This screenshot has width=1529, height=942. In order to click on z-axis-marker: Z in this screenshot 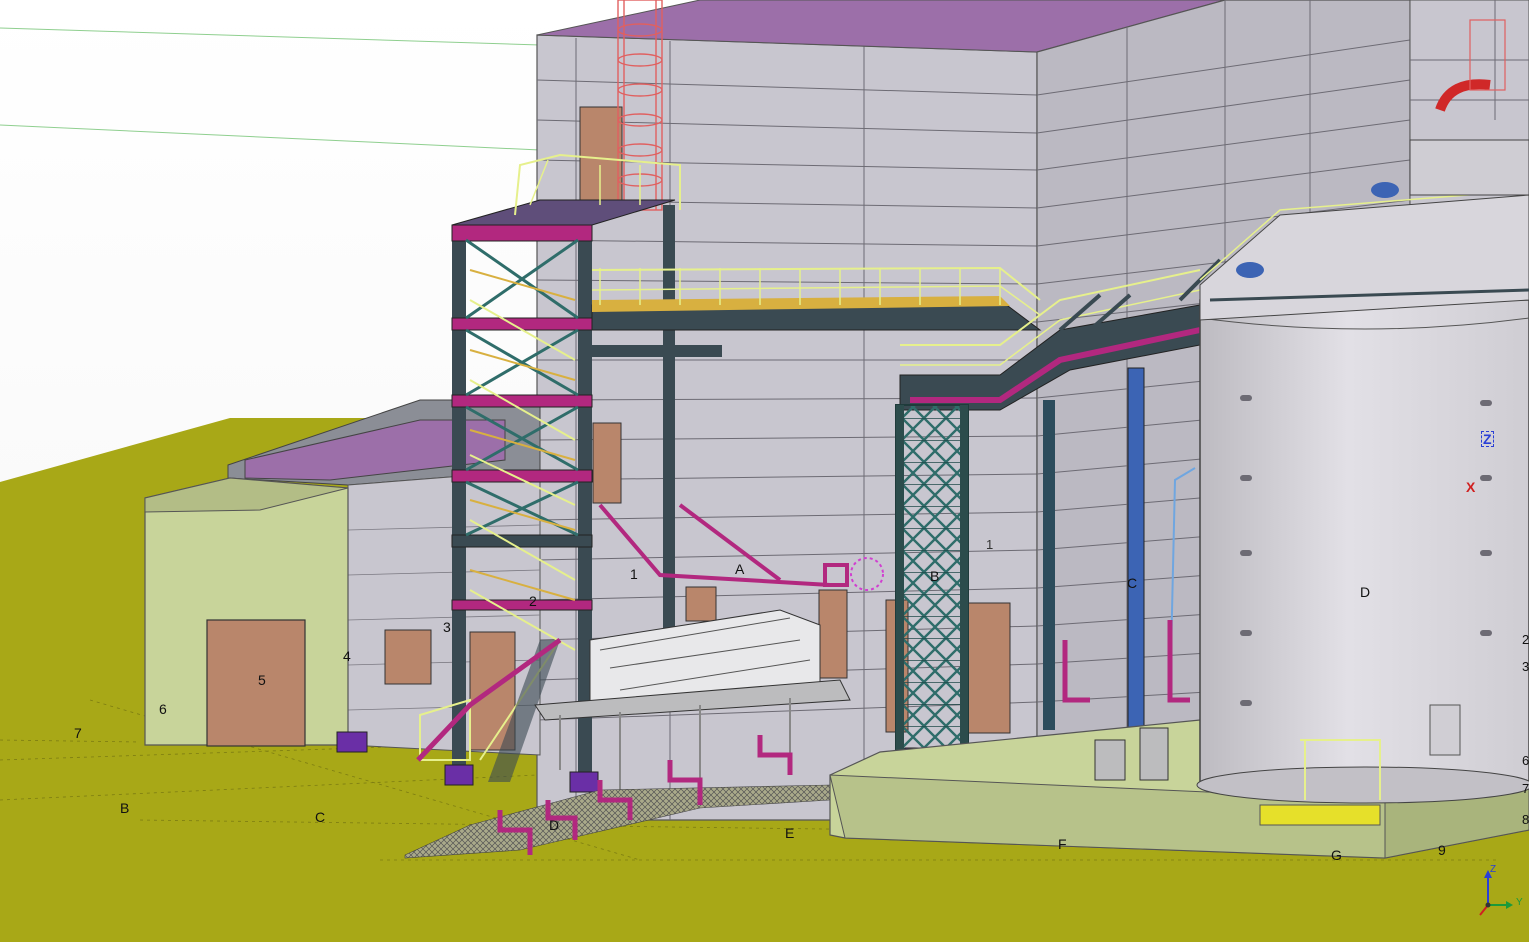, I will do `click(1487, 439)`.